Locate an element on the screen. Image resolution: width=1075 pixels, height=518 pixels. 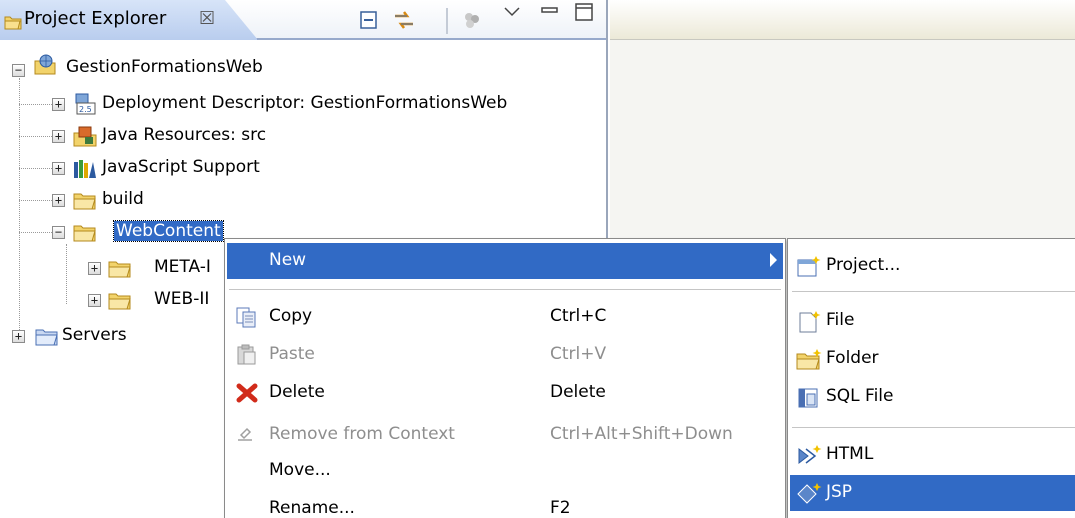
tree-item-meta-inf: + META-I is located at coordinates (115, 268).